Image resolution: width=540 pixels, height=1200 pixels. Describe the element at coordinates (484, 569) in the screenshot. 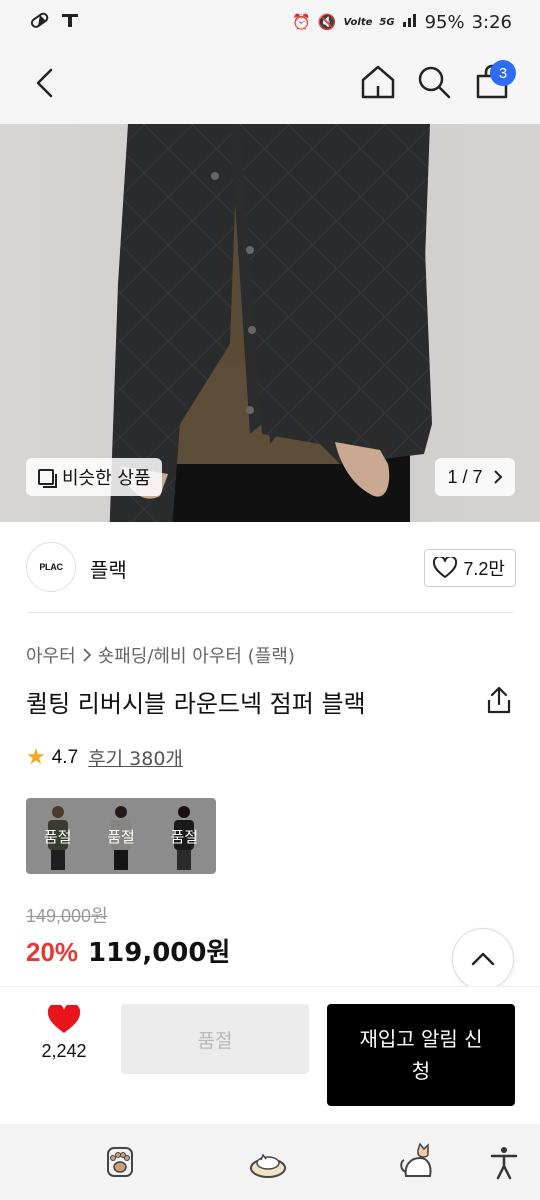

I see `brand-like-count: 7.2만` at that location.